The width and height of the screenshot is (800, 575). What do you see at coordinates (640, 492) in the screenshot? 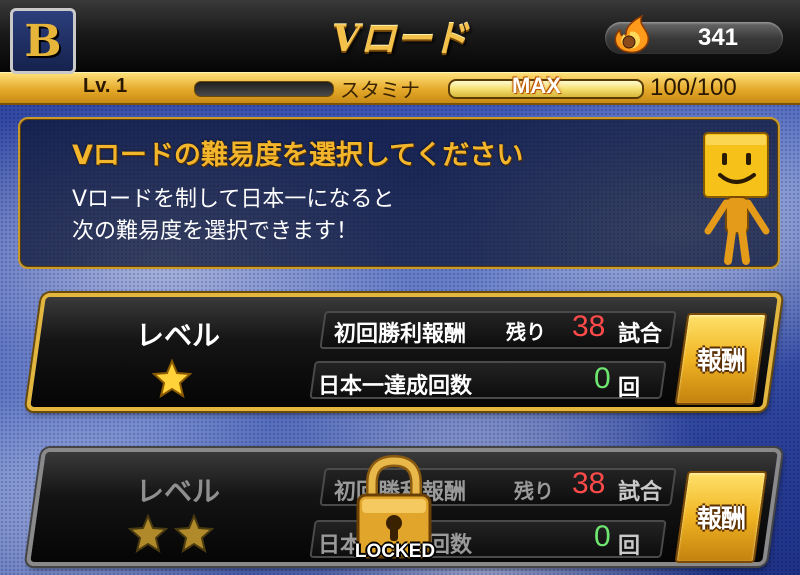
I see `level-card-2-games-unit: 試合` at bounding box center [640, 492].